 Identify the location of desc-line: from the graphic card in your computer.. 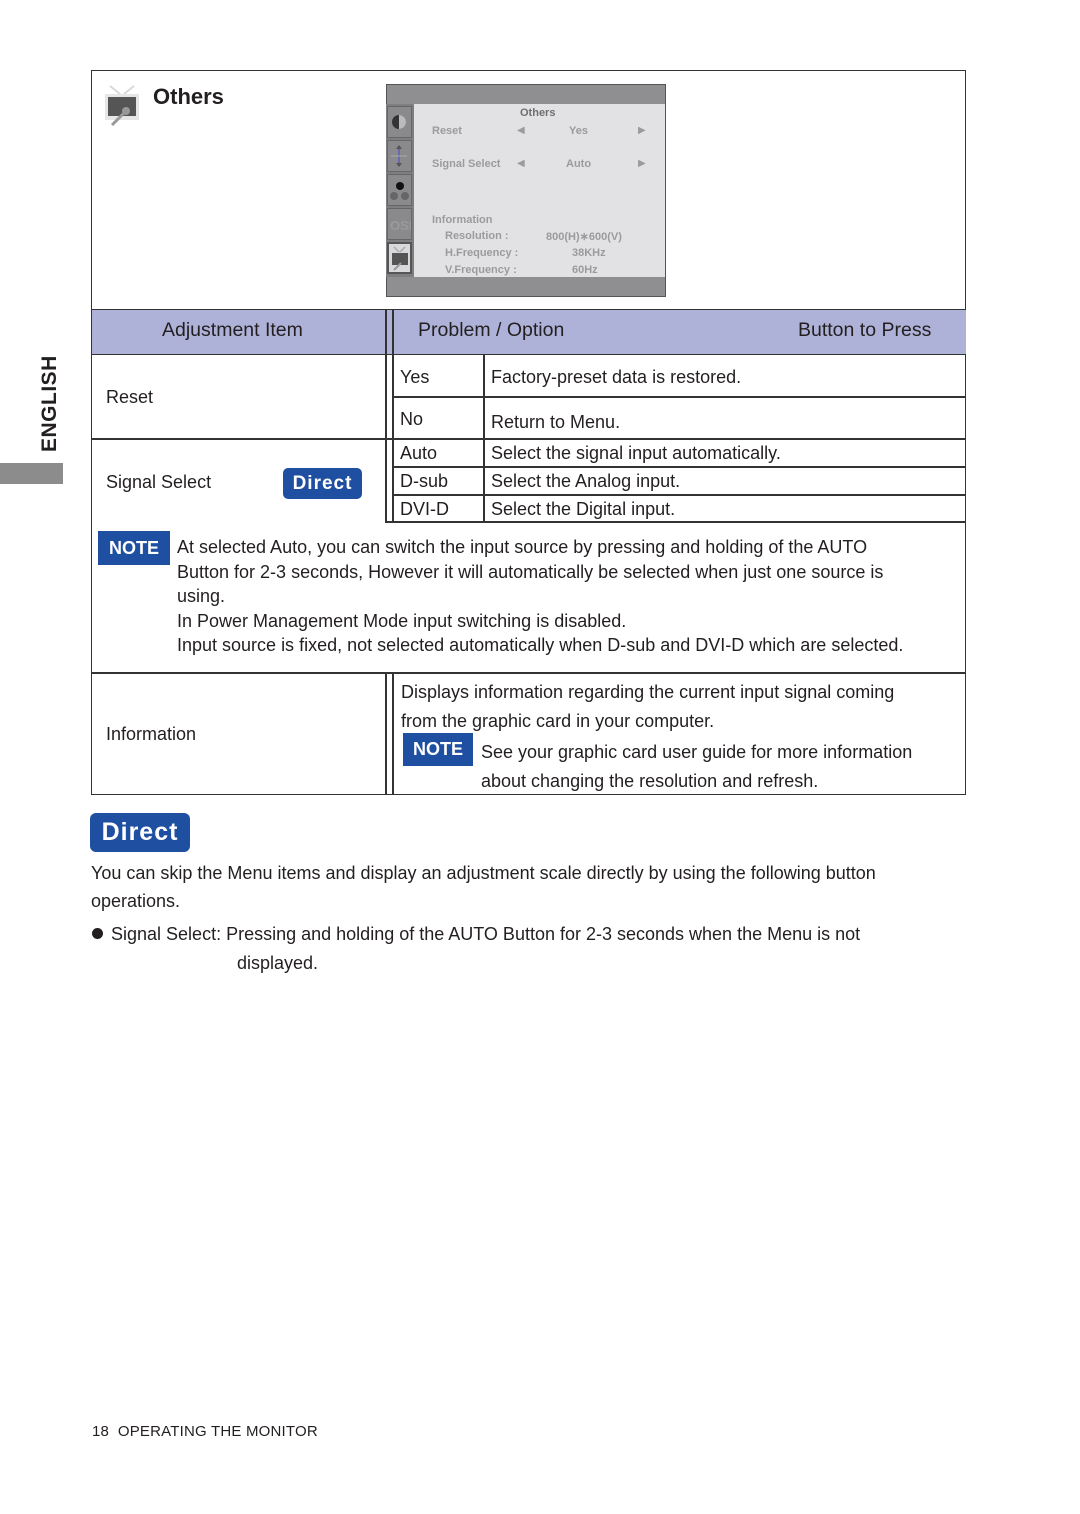
(558, 720).